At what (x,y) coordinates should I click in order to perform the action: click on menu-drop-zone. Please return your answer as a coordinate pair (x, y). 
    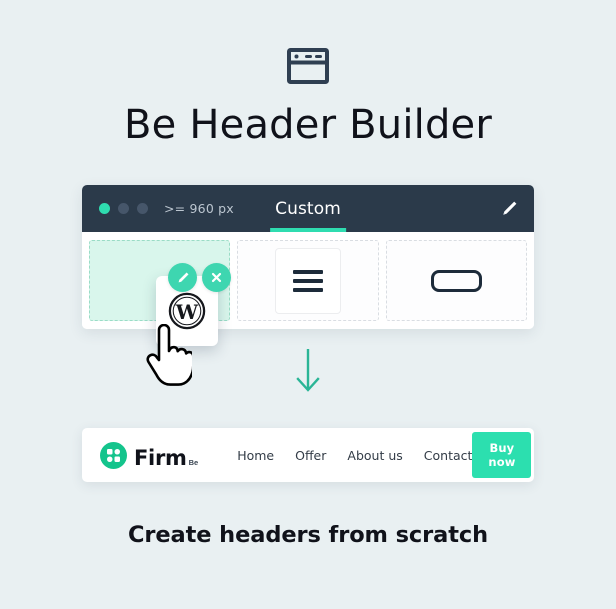
    Looking at the image, I should click on (308, 280).